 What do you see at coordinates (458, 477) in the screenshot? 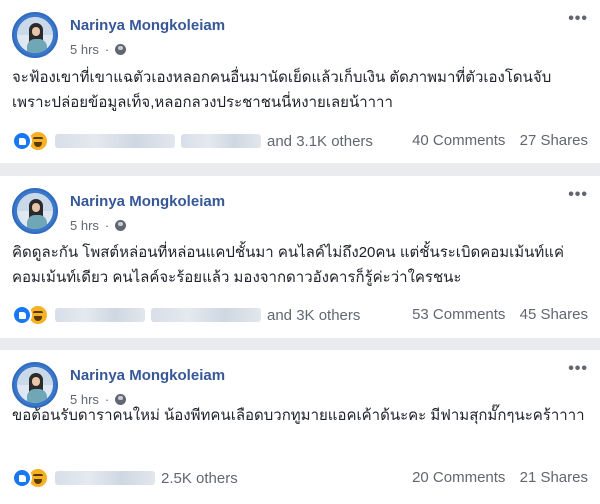
I see `comments-count: 20 Comments` at bounding box center [458, 477].